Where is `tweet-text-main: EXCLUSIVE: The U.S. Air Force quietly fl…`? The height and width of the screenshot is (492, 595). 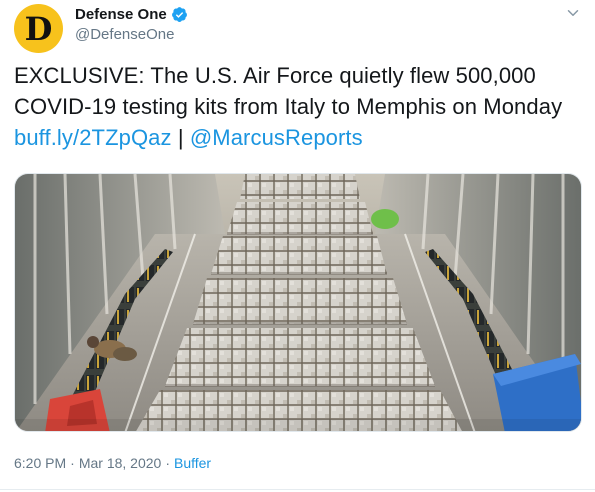
tweet-text-main: EXCLUSIVE: The U.S. Air Force quietly fl… is located at coordinates (288, 91).